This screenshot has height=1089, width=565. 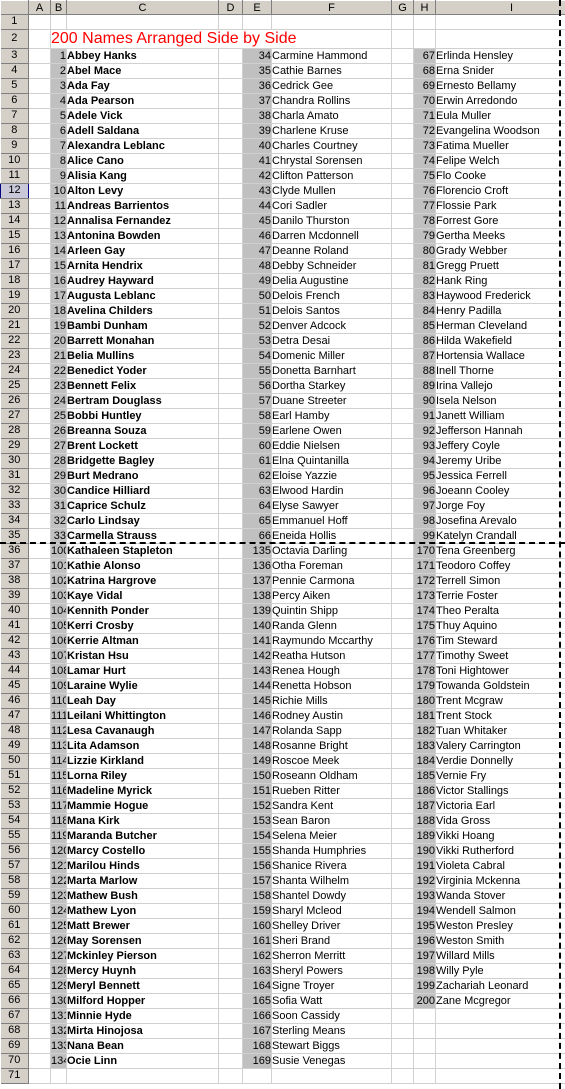 What do you see at coordinates (14, 1015) in the screenshot?
I see `row-header-67: 67` at bounding box center [14, 1015].